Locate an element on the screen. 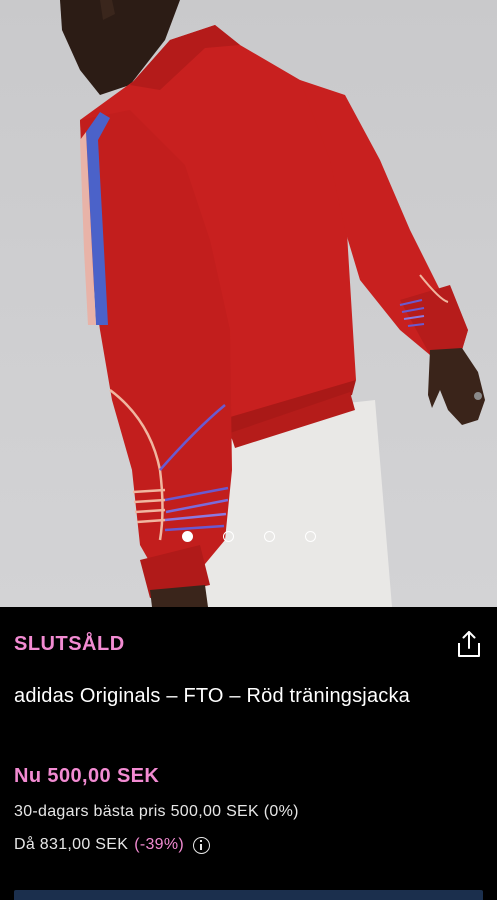 The height and width of the screenshot is (900, 497). original-price-row: Då 831,00 SEK (-39%) is located at coordinates (112, 845).